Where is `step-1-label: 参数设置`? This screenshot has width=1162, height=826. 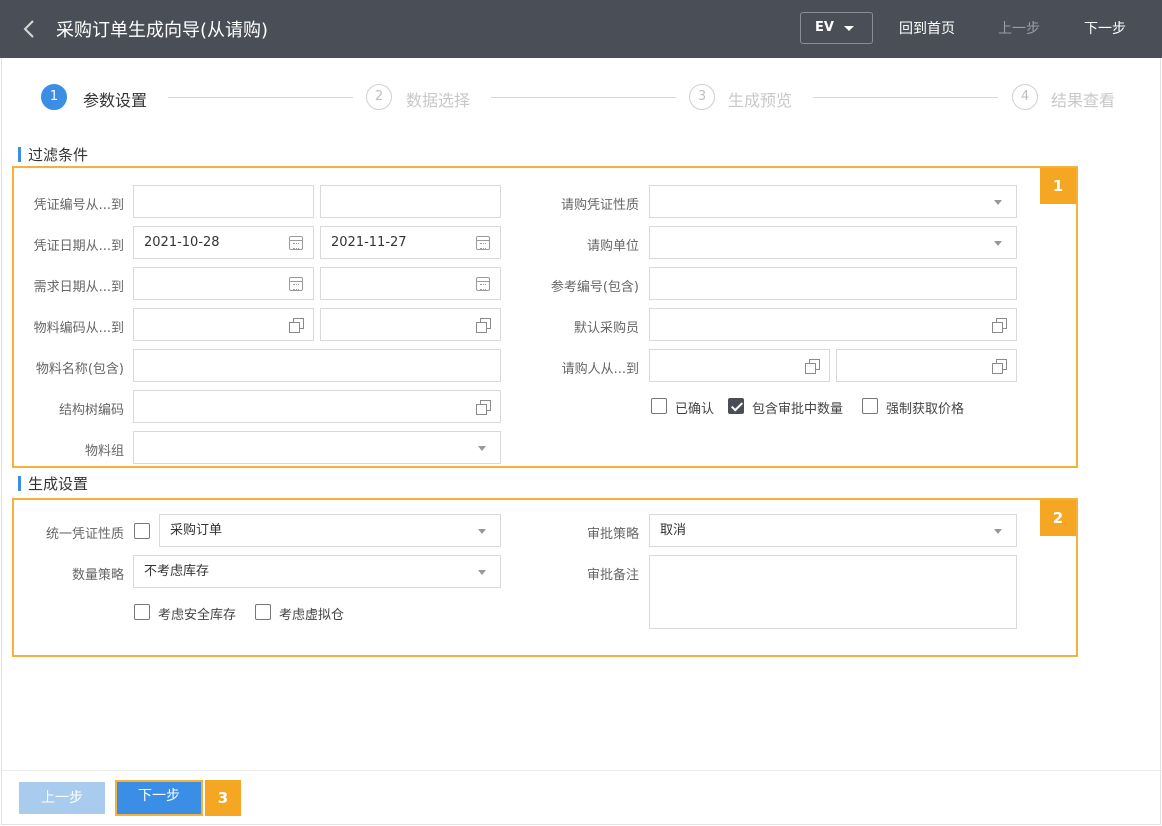 step-1-label: 参数设置 is located at coordinates (115, 100).